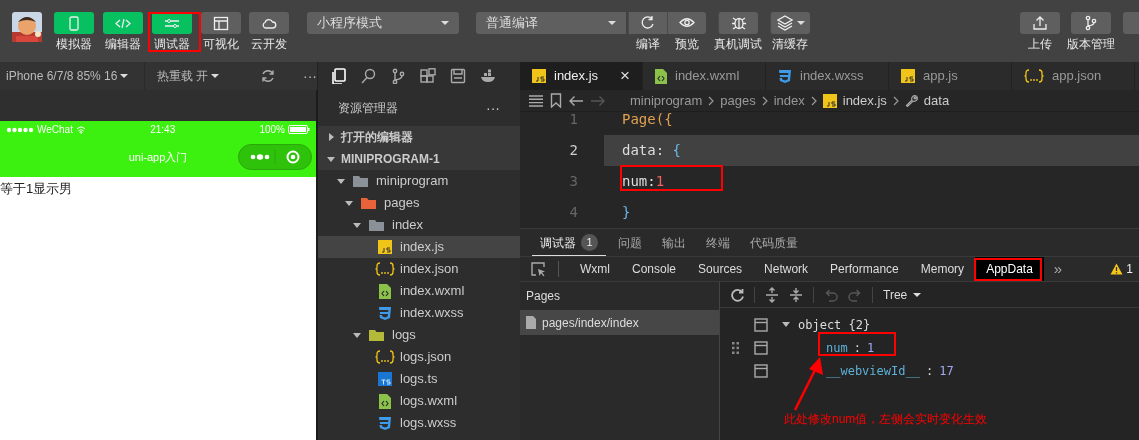  Describe the element at coordinates (619, 322) in the screenshot. I see `page-item: pages/index/index` at that location.